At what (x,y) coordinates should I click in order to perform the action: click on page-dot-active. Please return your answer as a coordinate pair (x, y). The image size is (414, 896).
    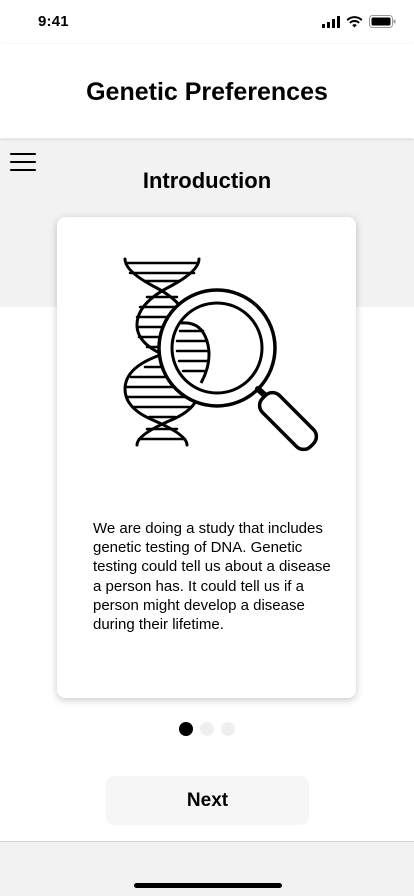
    Looking at the image, I should click on (186, 729).